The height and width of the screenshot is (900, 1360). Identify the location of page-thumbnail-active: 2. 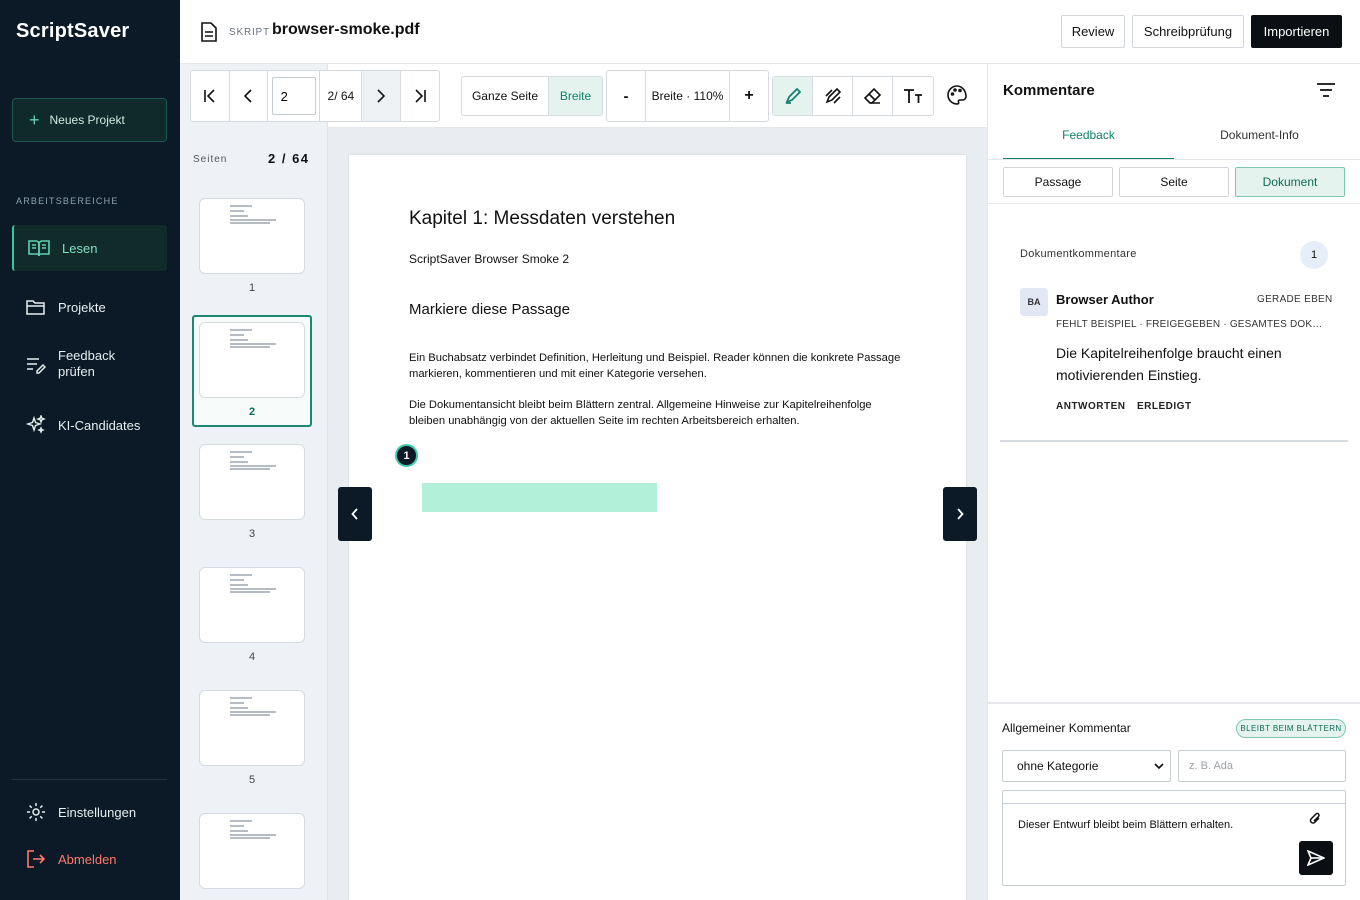
(252, 371).